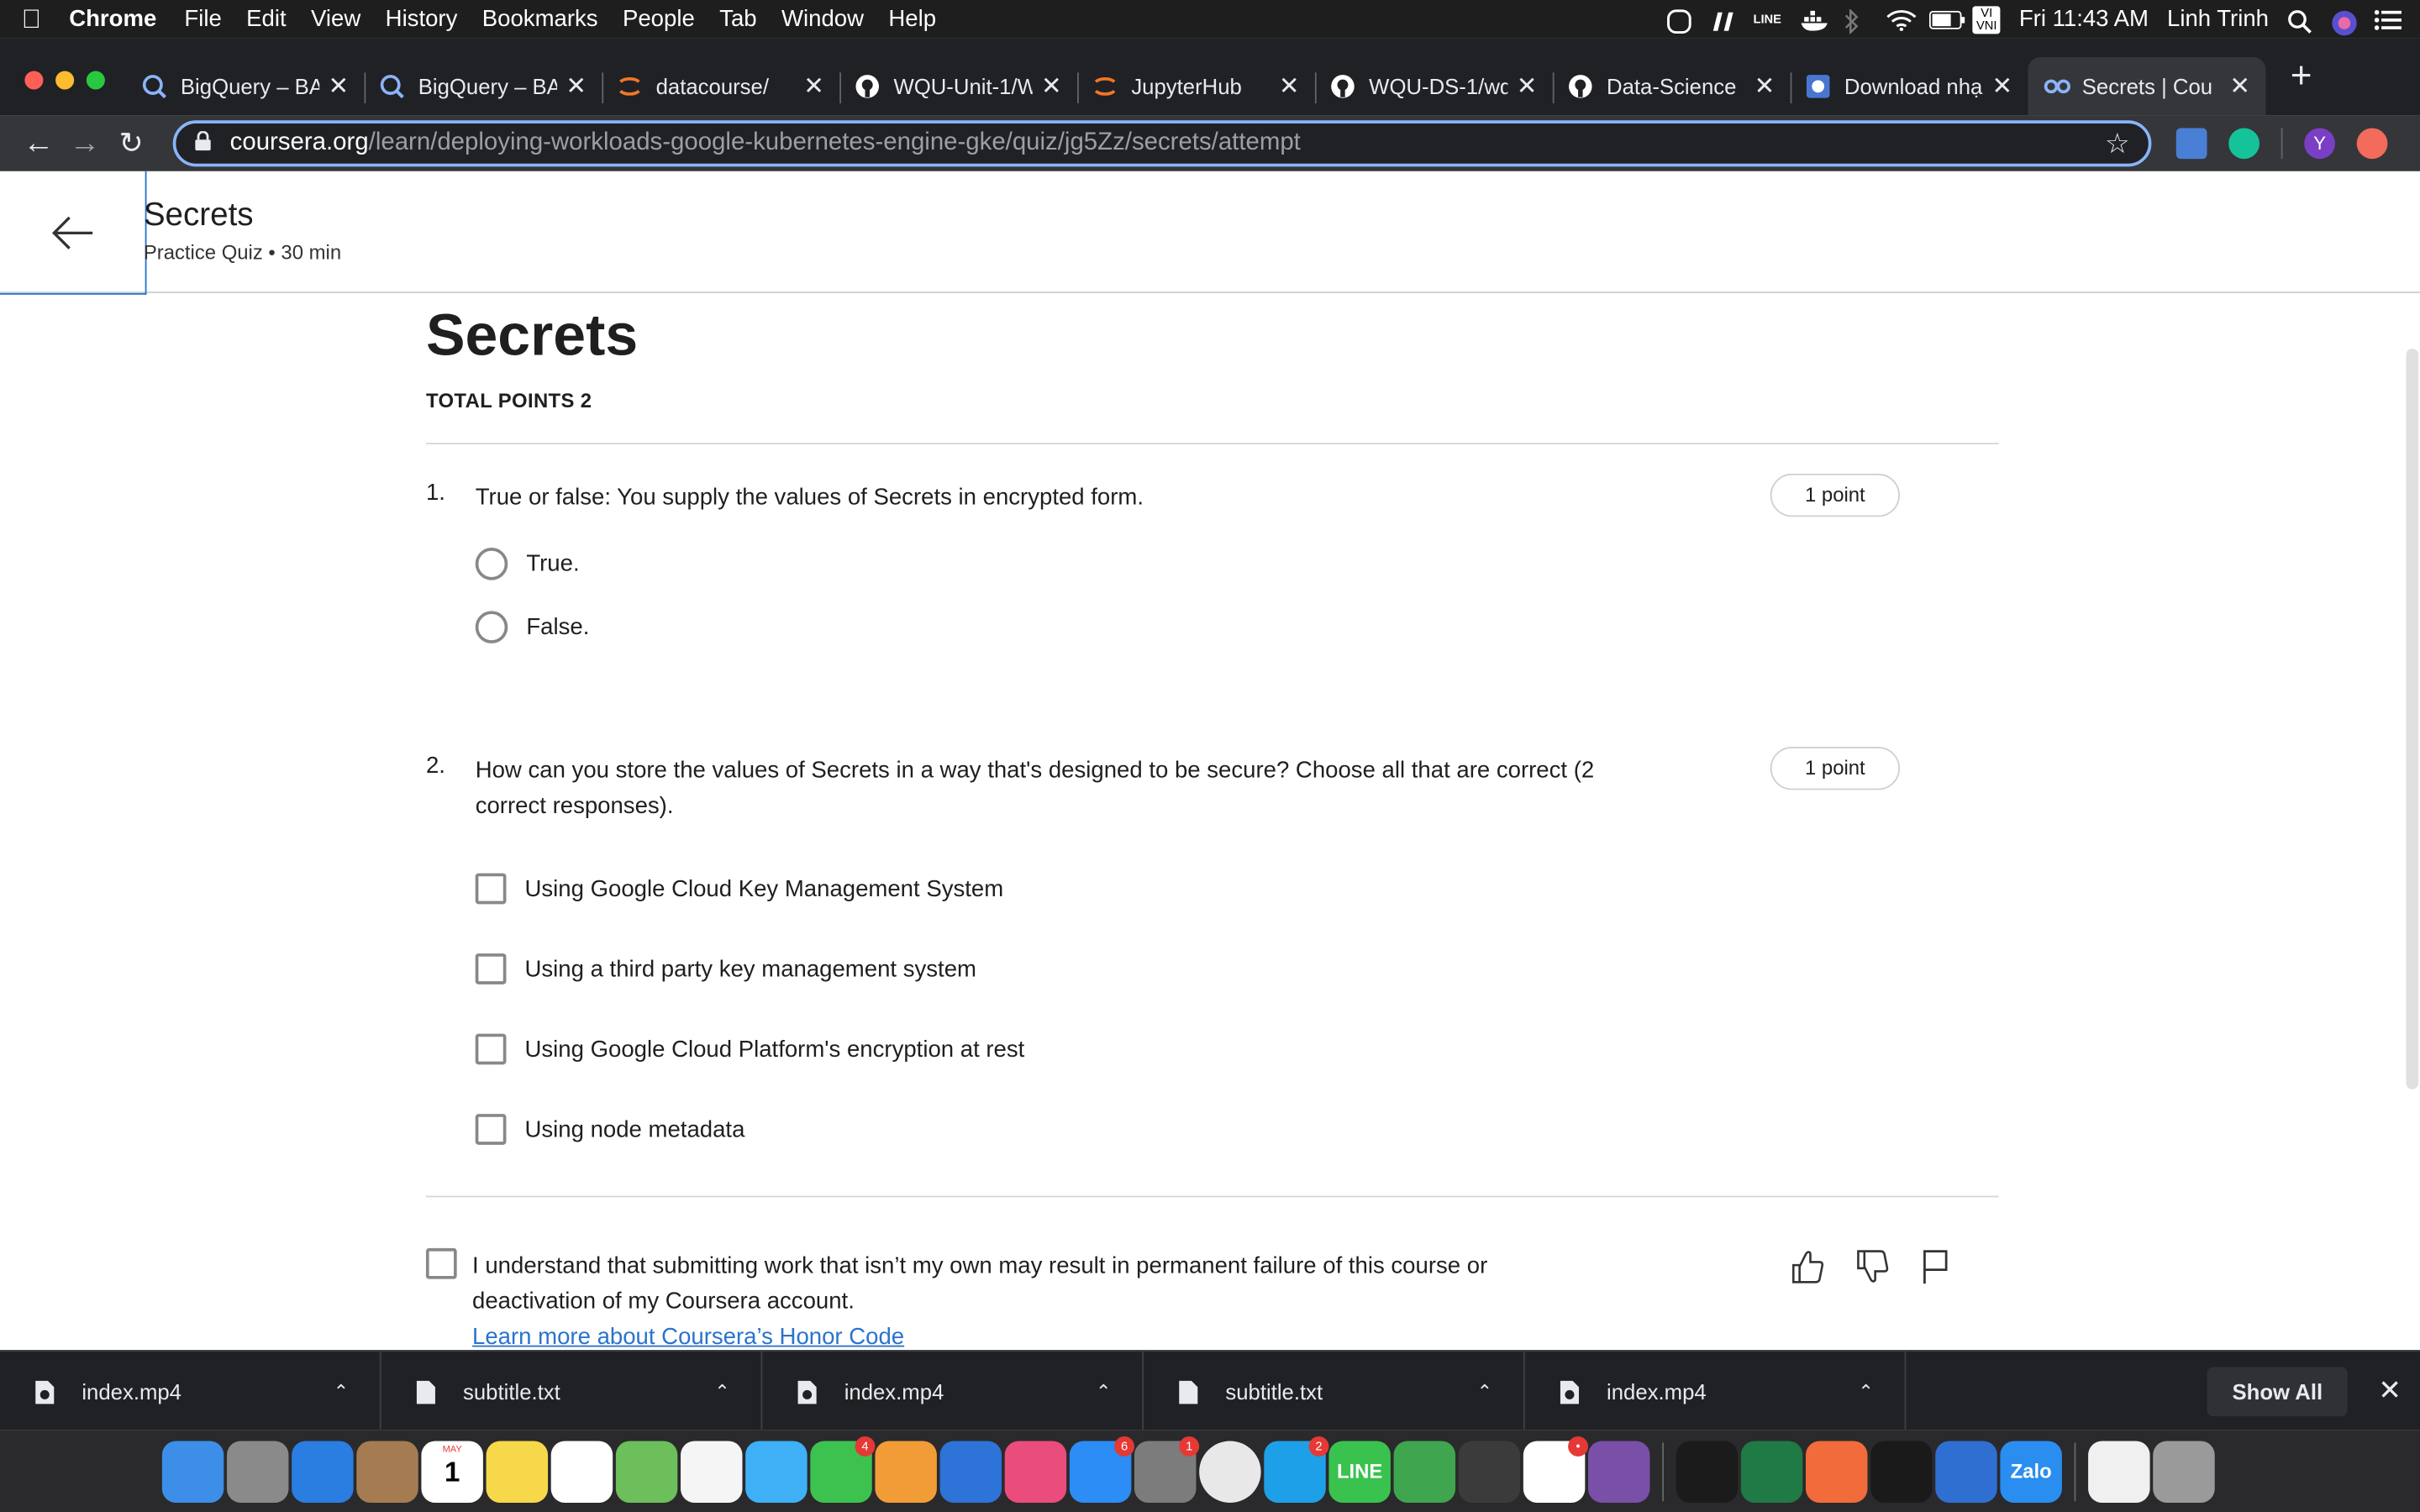 This screenshot has height=1512, width=2420. I want to click on status-circle-icon, so click(1679, 21).